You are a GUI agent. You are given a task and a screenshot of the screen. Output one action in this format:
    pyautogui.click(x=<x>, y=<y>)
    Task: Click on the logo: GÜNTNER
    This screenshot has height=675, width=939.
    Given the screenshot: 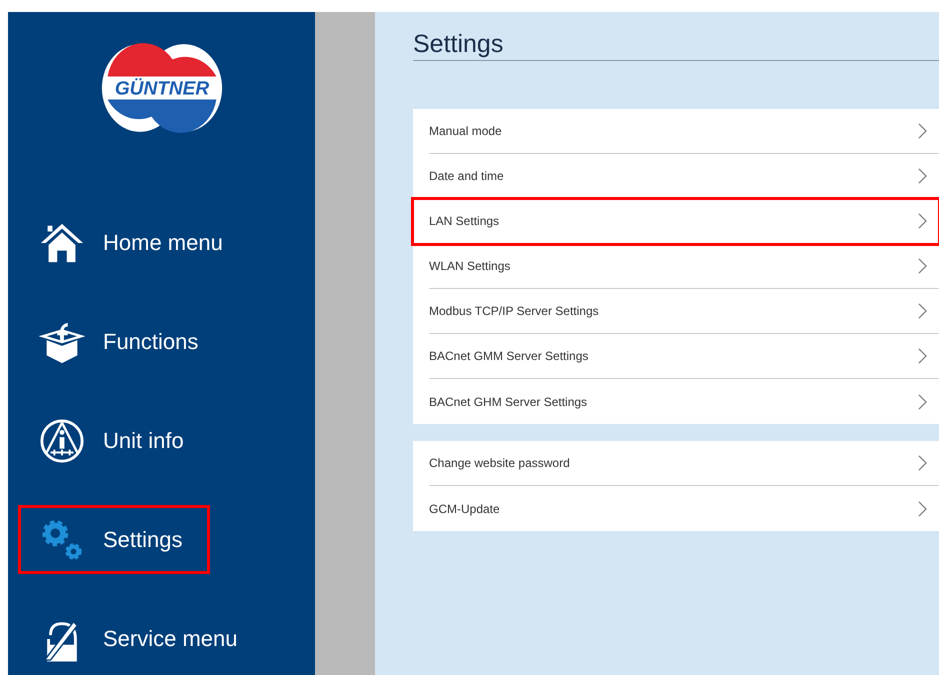 What is the action you would take?
    pyautogui.click(x=162, y=88)
    